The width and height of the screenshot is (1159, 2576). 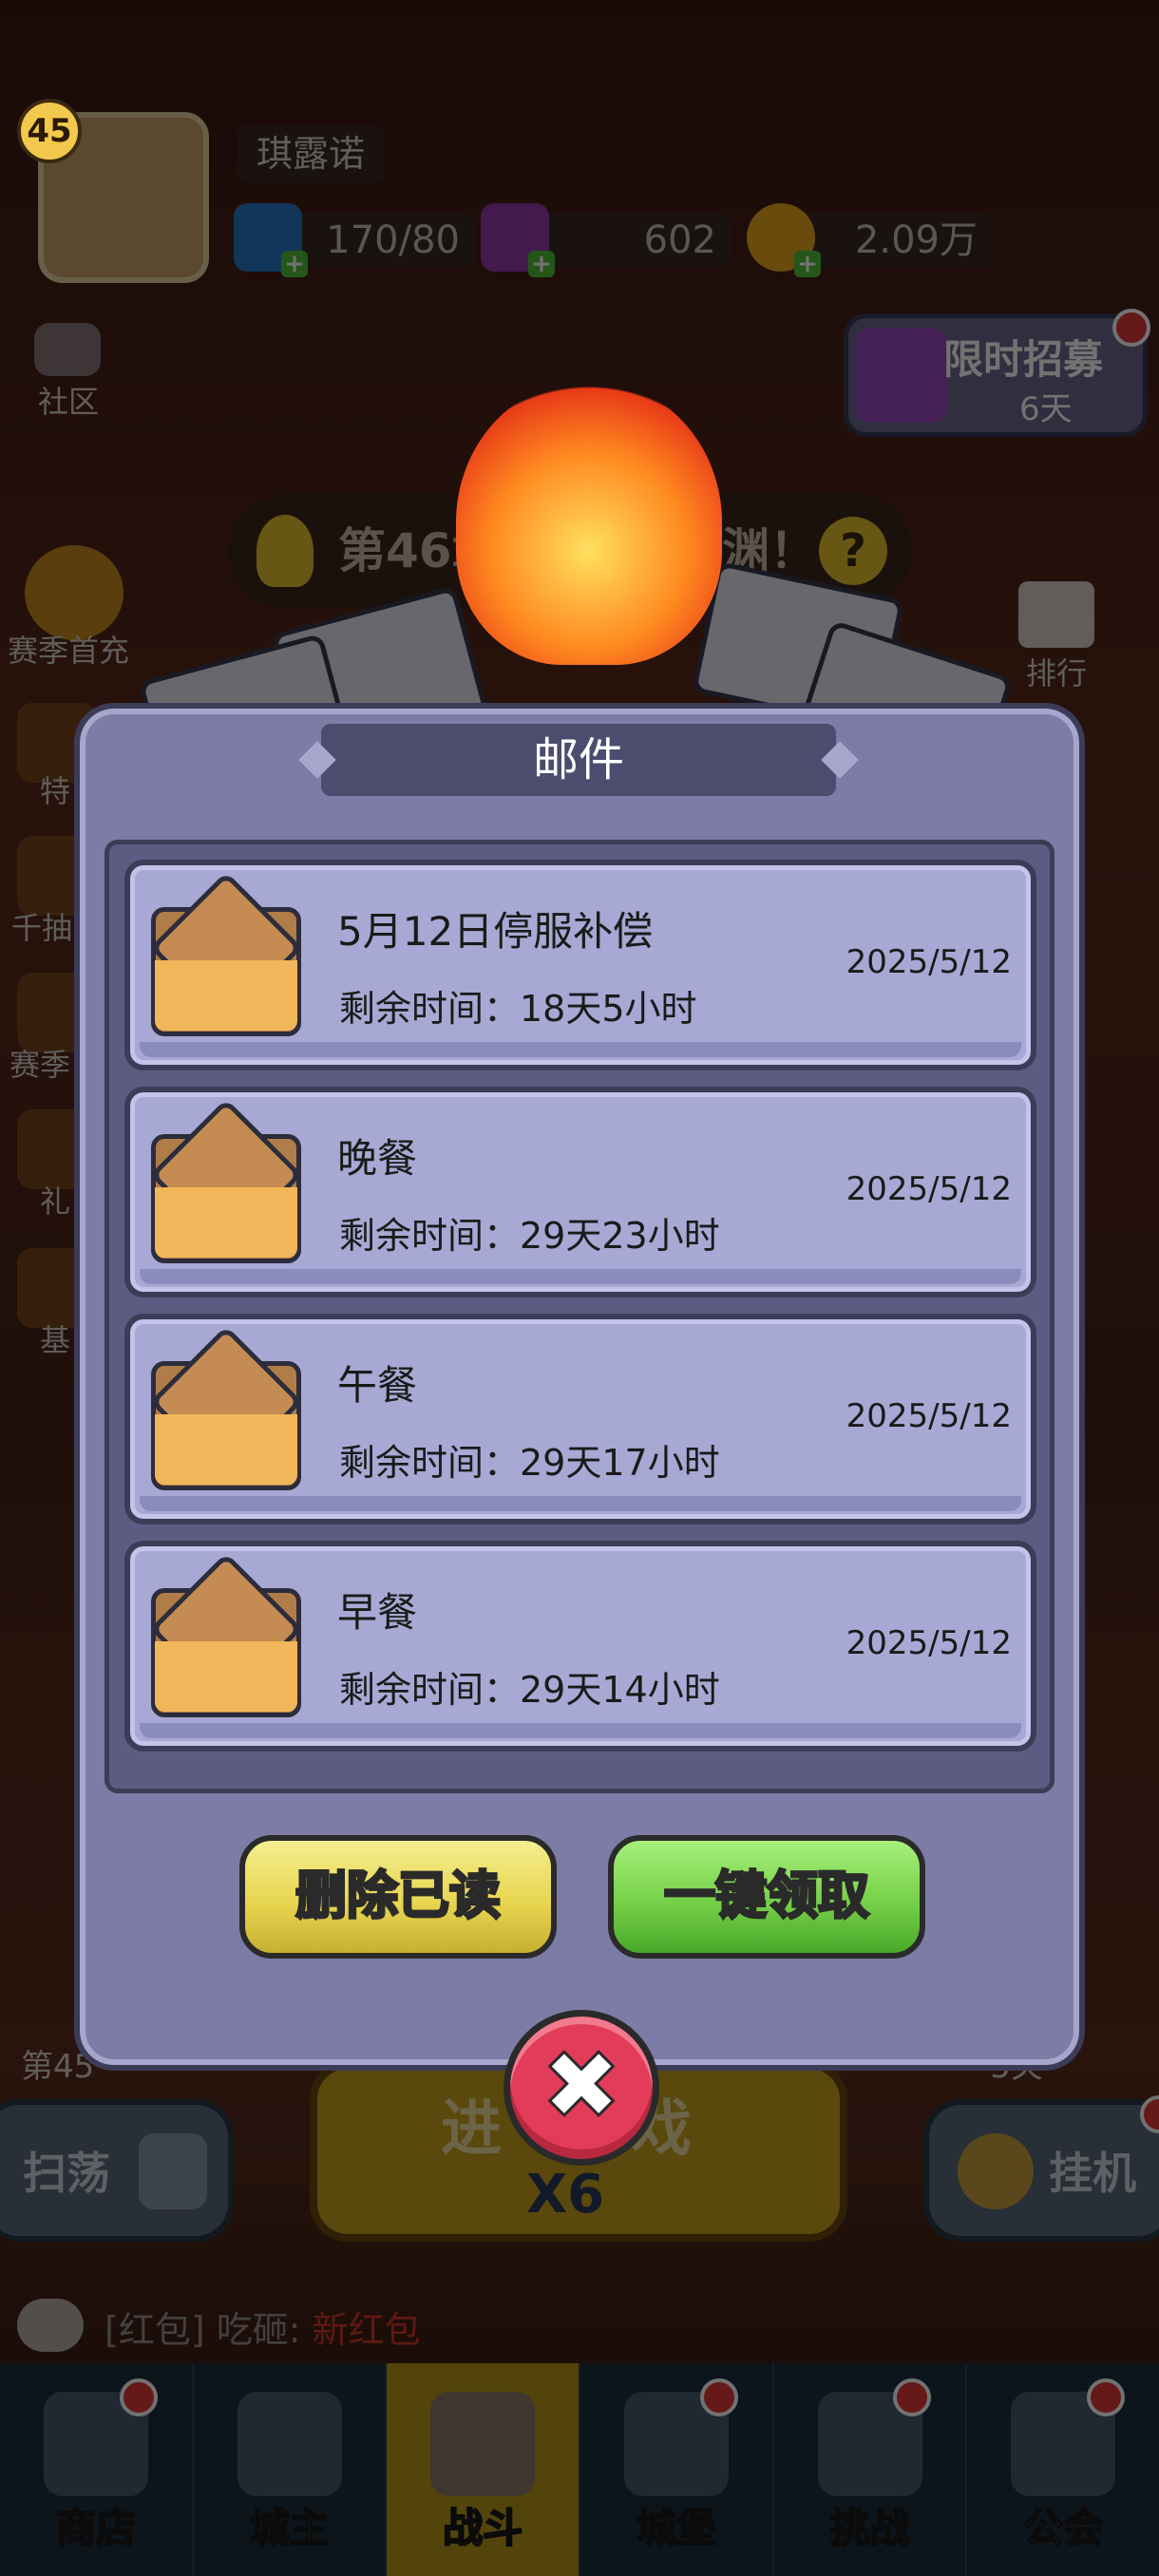 I want to click on mail-remaining-time: 剩余时间：18天5小时, so click(x=518, y=1009).